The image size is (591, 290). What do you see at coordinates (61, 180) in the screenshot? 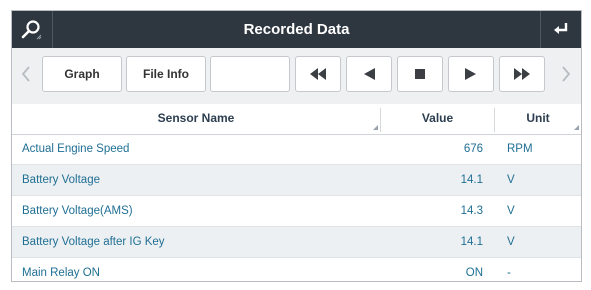
I see `sensor-name-cell: Battery Voltage` at bounding box center [61, 180].